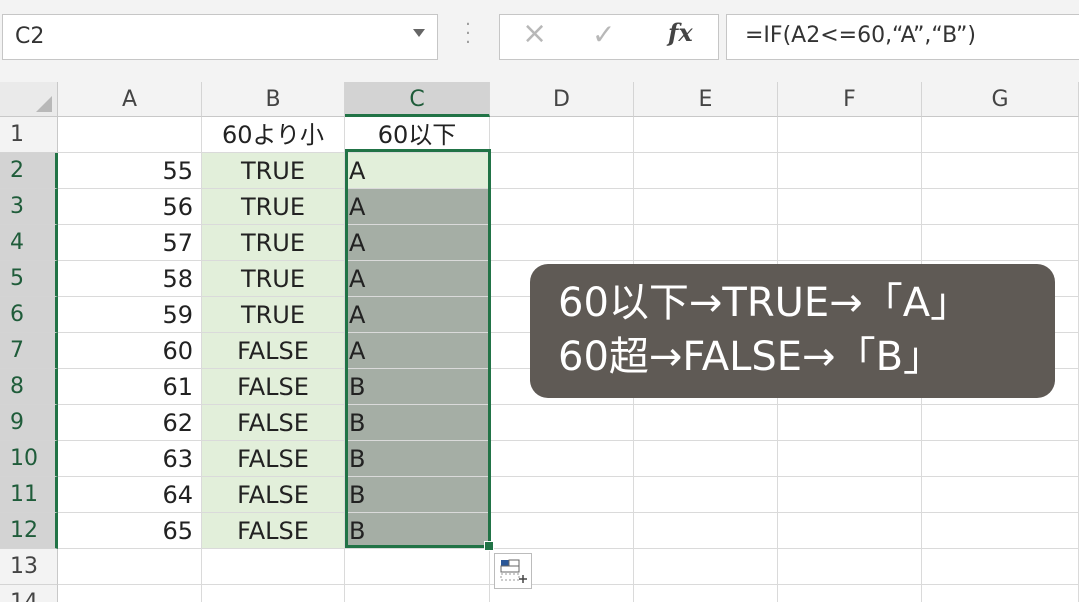 This screenshot has width=1079, height=602. Describe the element at coordinates (130, 593) in the screenshot. I see `cell-a14` at that location.